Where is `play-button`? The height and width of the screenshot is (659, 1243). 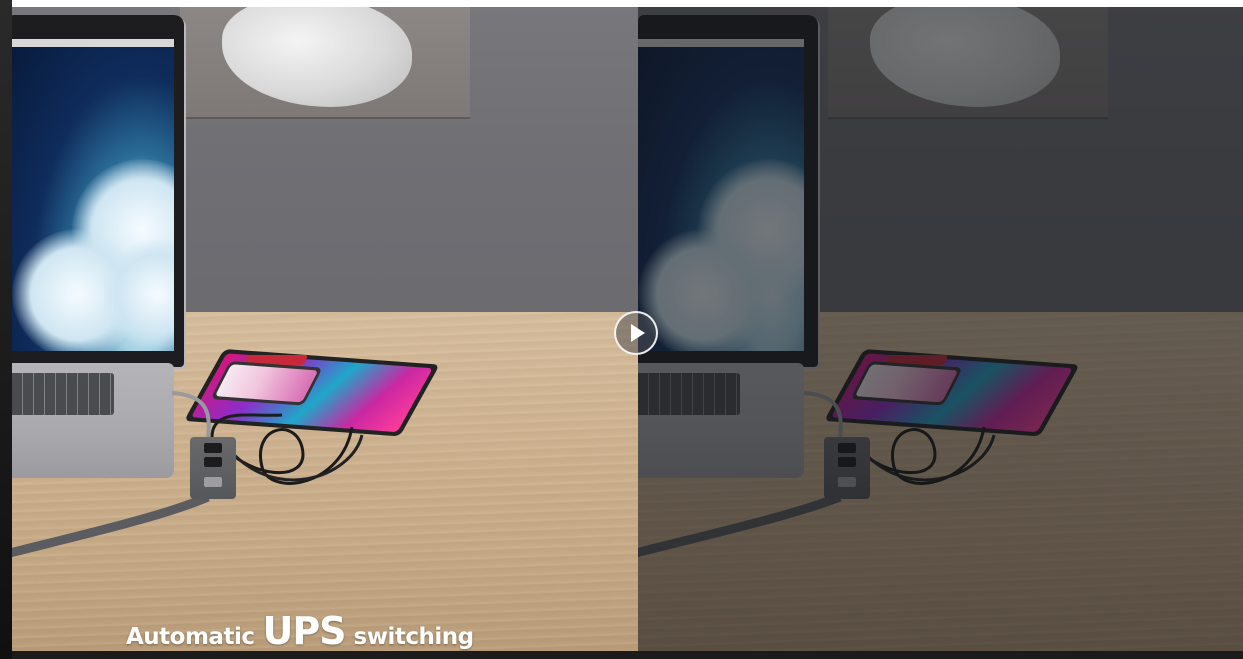 play-button is located at coordinates (636, 333).